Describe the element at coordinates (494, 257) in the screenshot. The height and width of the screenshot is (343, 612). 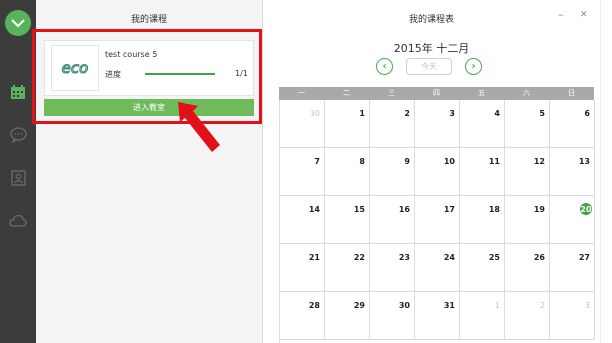
I see `calendar-day-number: 25` at that location.